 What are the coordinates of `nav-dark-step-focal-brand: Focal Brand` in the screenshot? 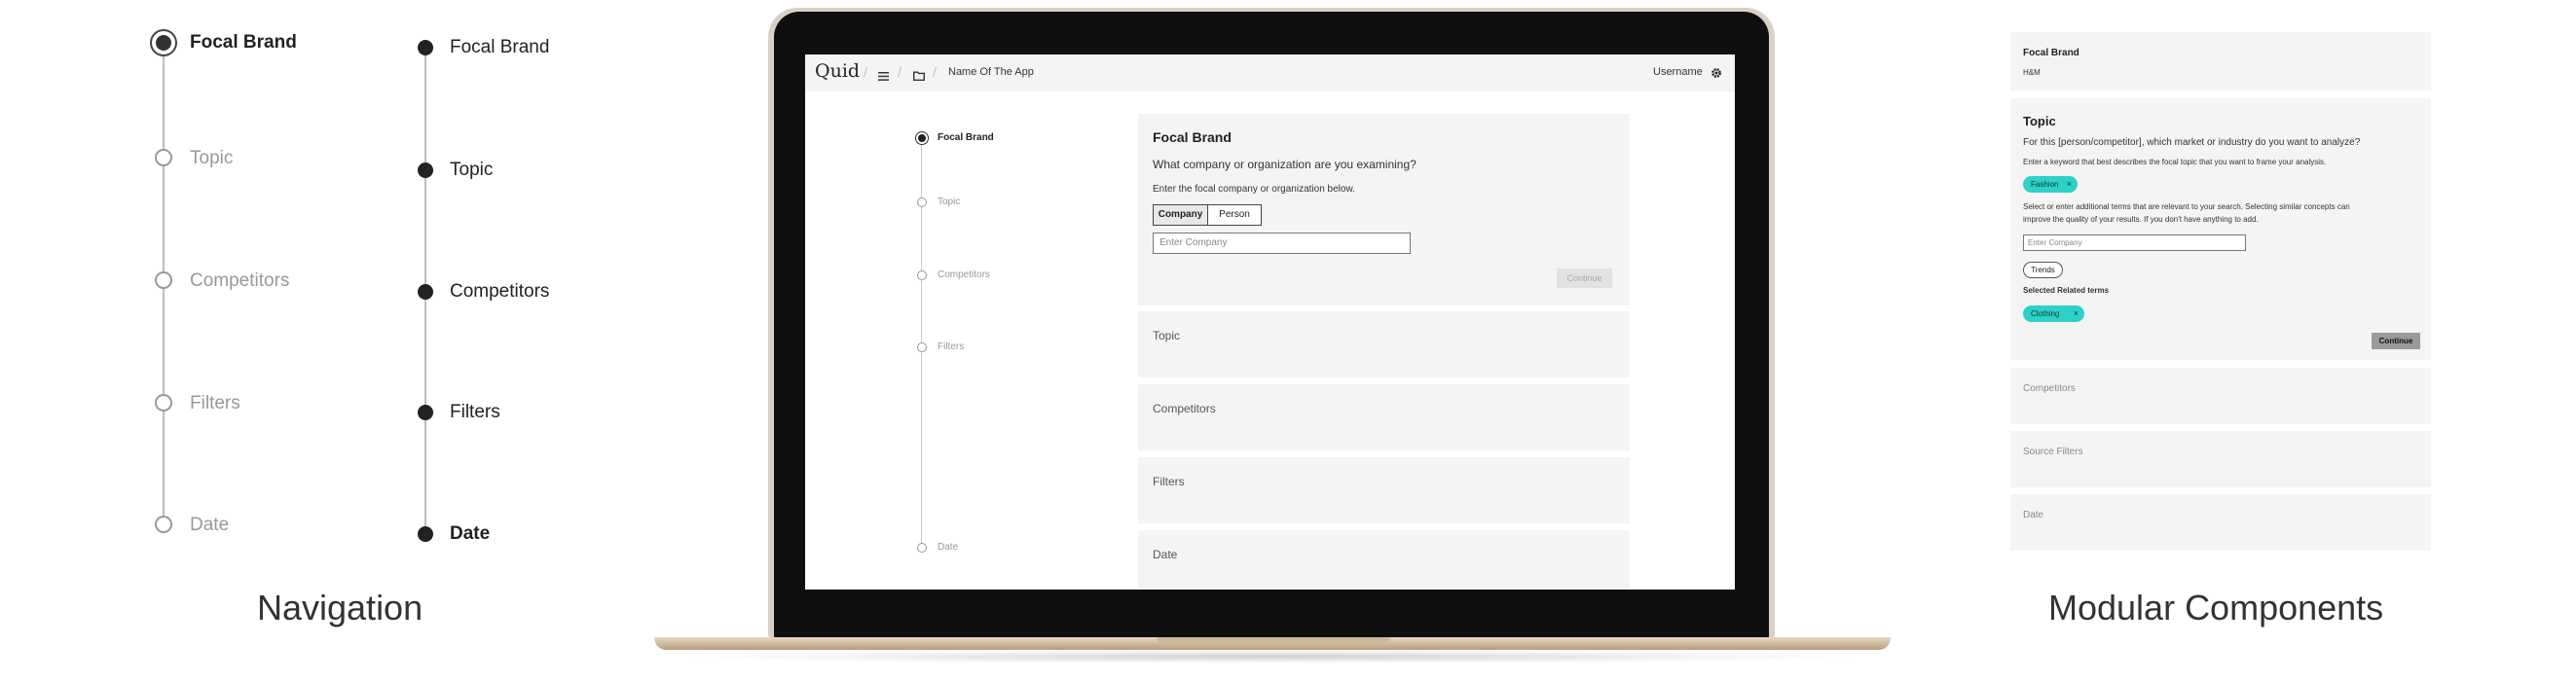 It's located at (499, 47).